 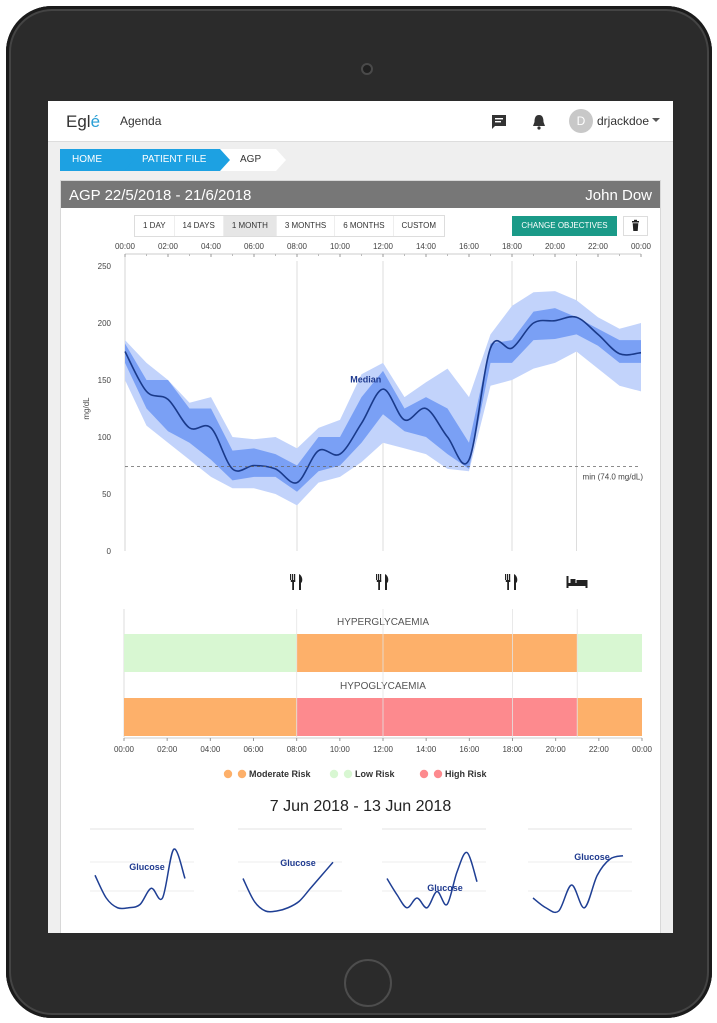 What do you see at coordinates (368, 983) in the screenshot?
I see `home-button` at bounding box center [368, 983].